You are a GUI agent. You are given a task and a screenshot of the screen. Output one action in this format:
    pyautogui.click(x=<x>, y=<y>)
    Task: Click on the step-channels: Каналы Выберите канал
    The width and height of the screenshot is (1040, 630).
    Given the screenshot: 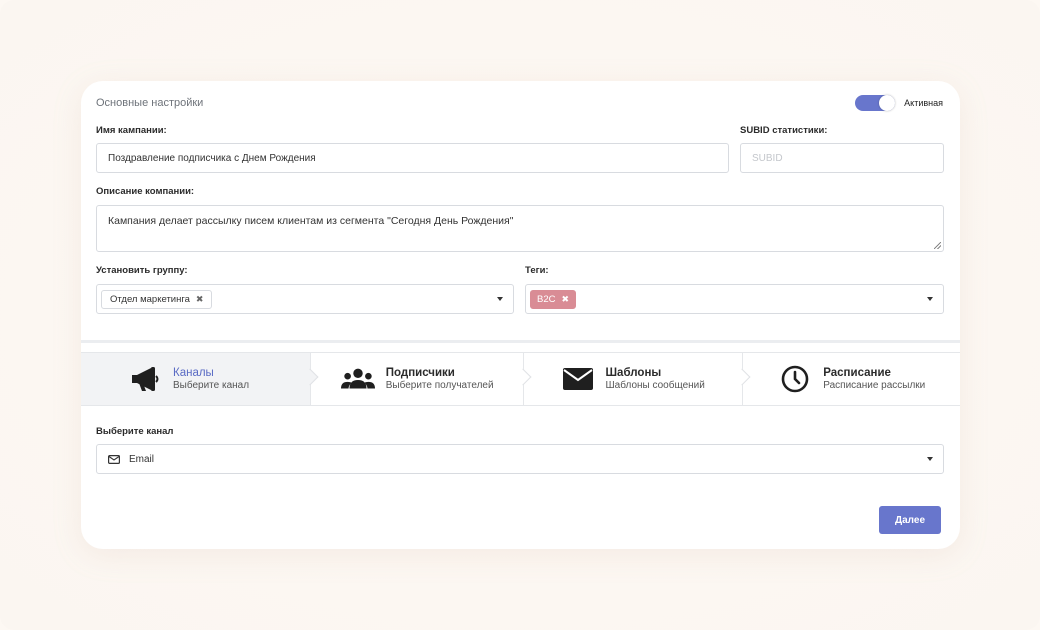 What is the action you would take?
    pyautogui.click(x=200, y=379)
    